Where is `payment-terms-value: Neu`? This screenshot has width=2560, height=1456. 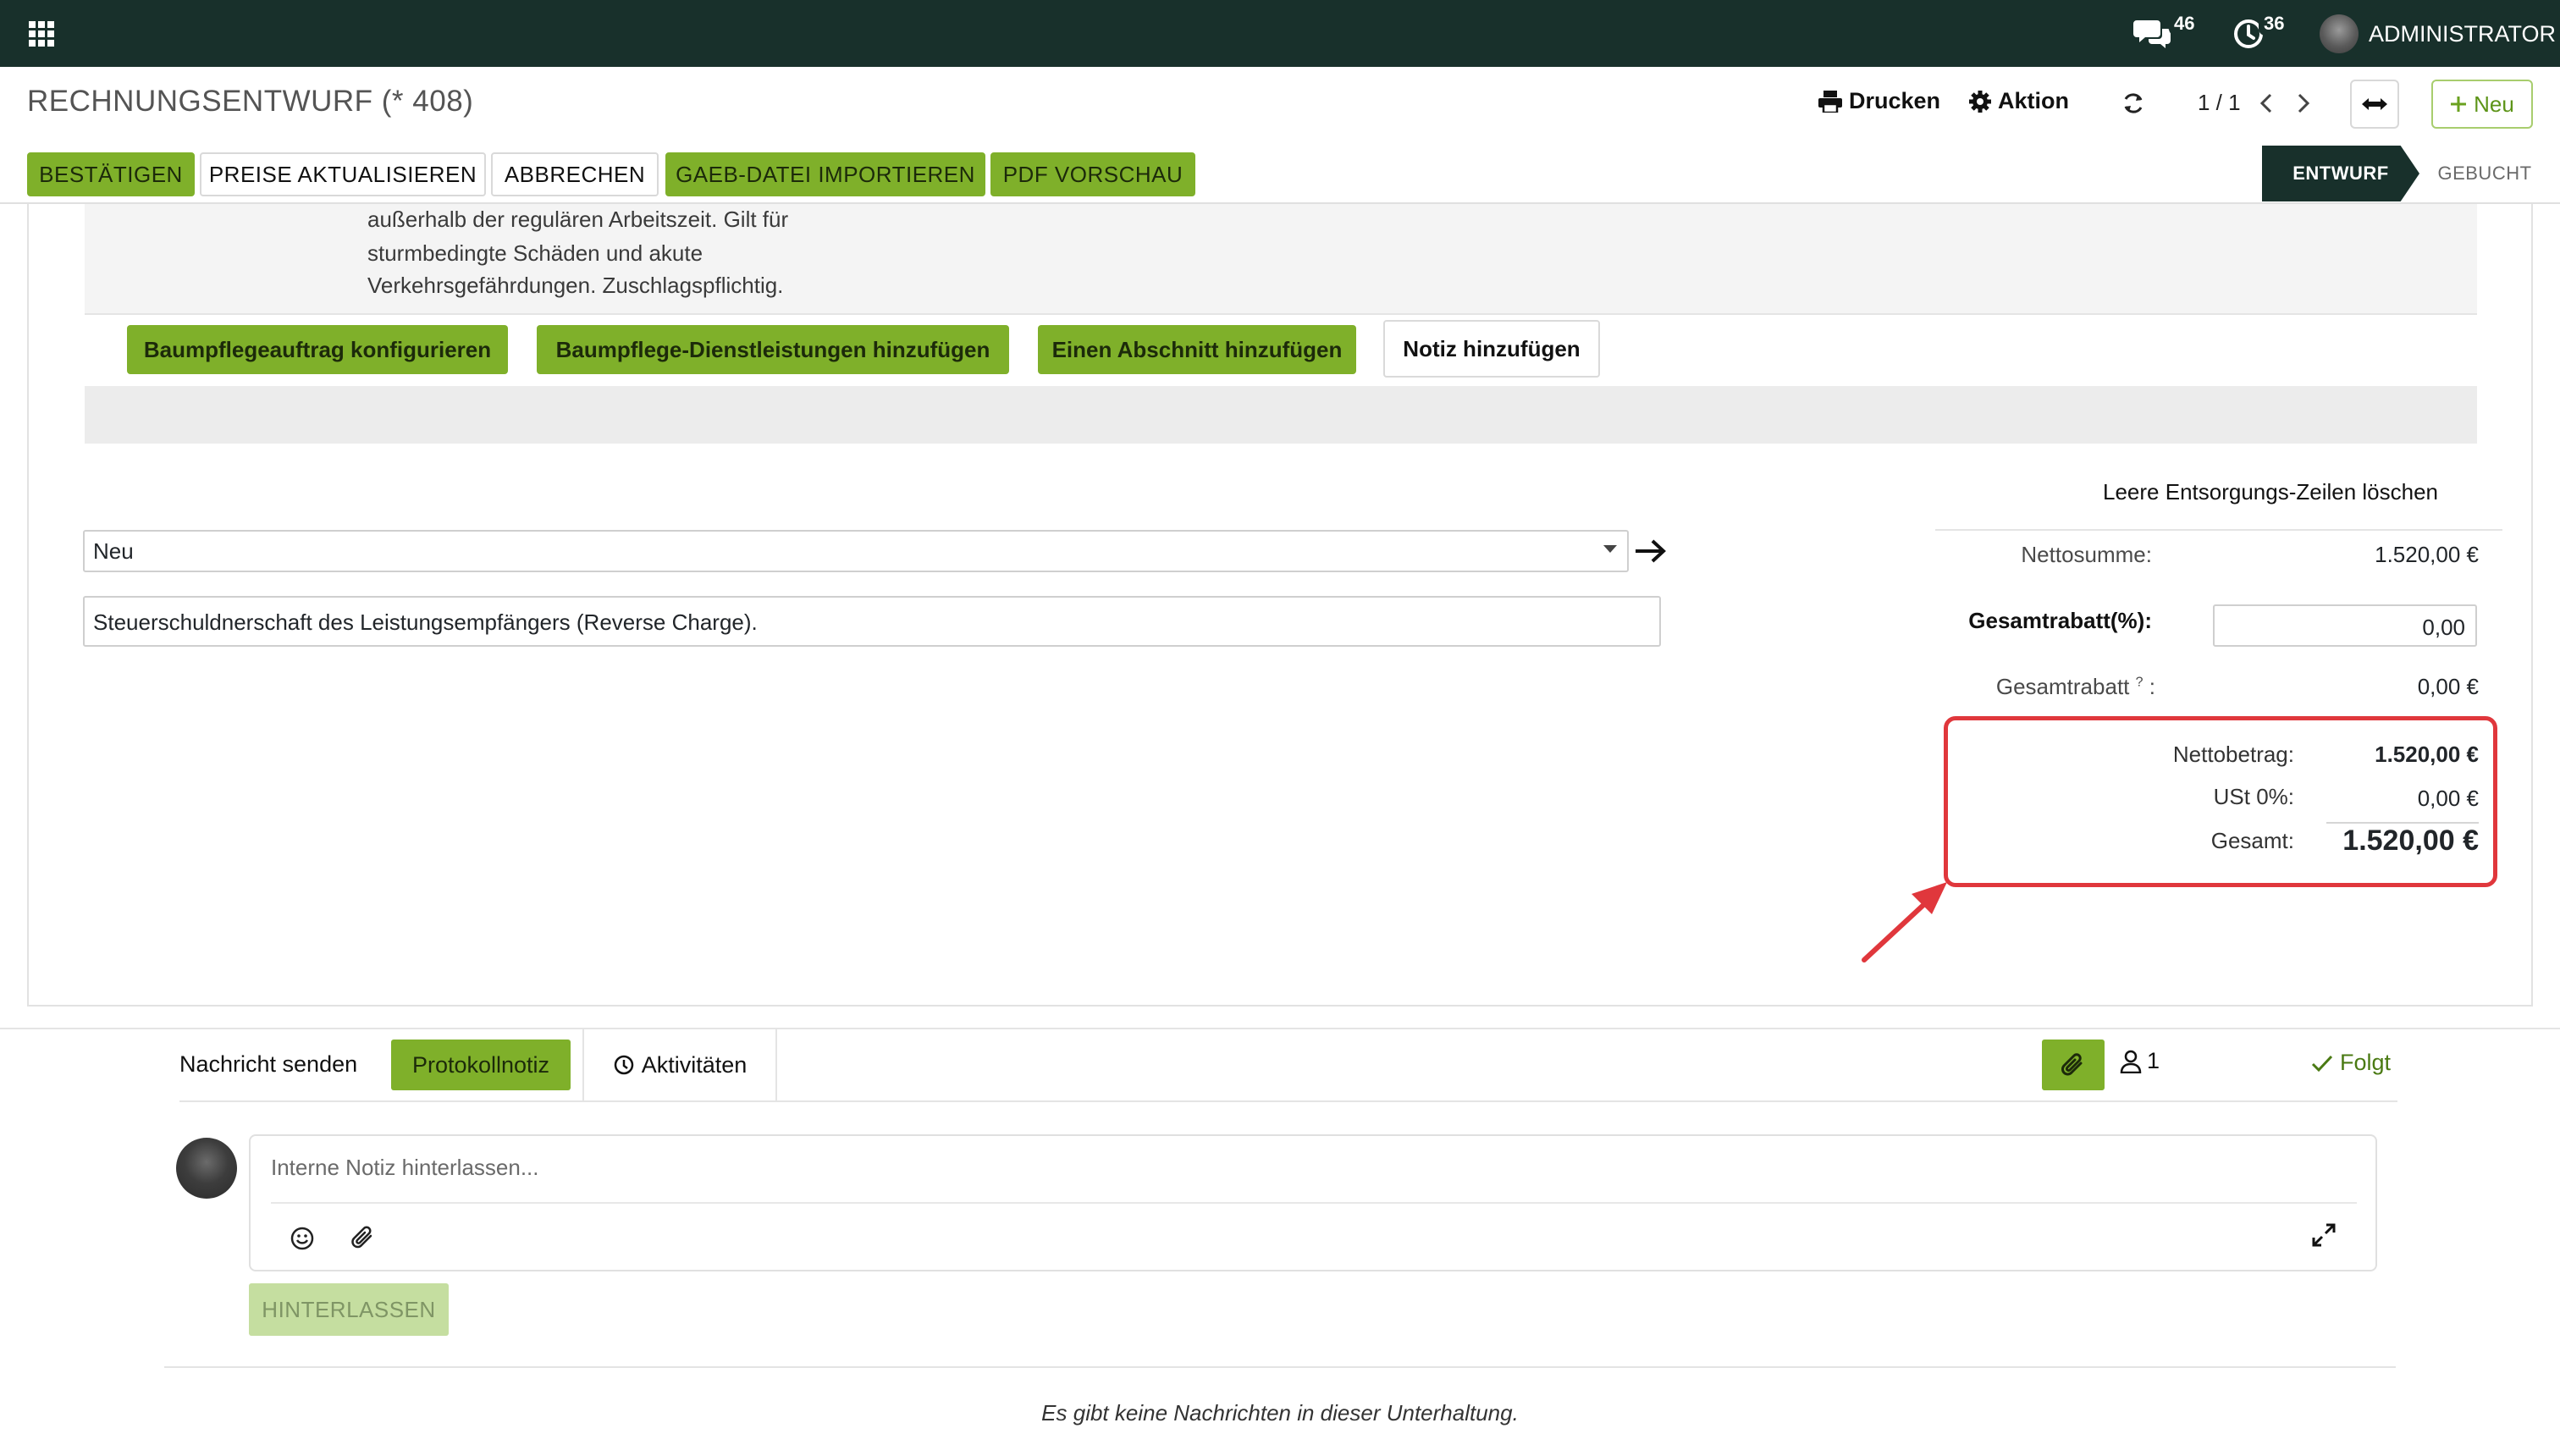
payment-terms-value: Neu is located at coordinates (113, 551).